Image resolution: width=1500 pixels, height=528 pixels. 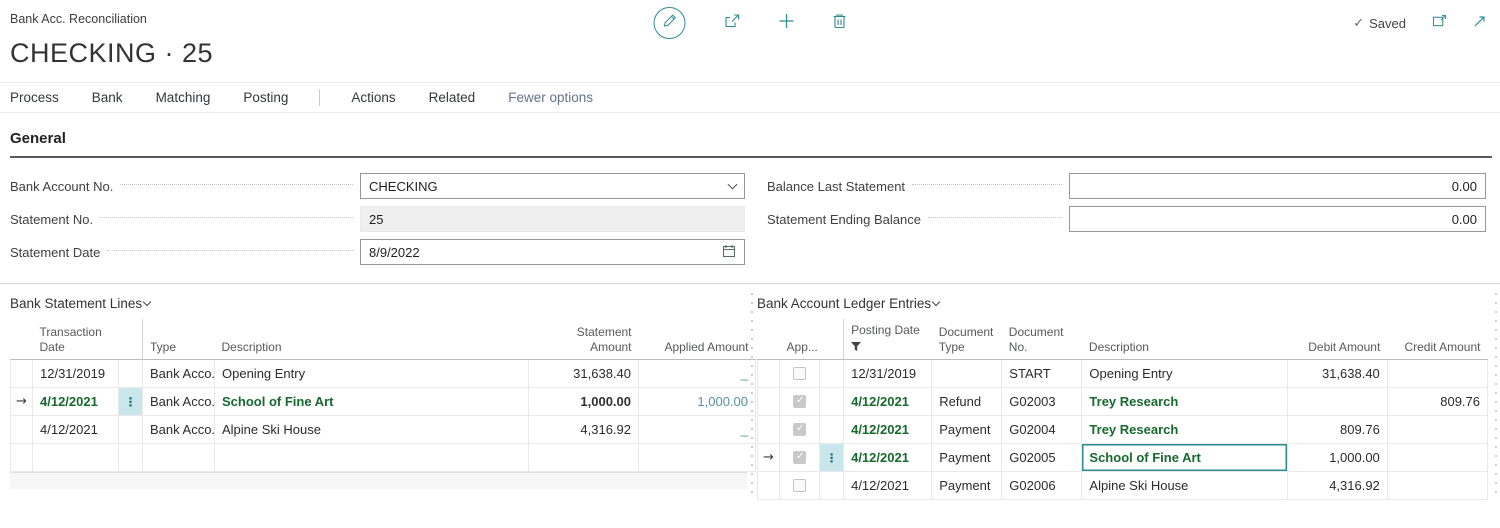 I want to click on open-in-new-window-button, so click(x=1439, y=23).